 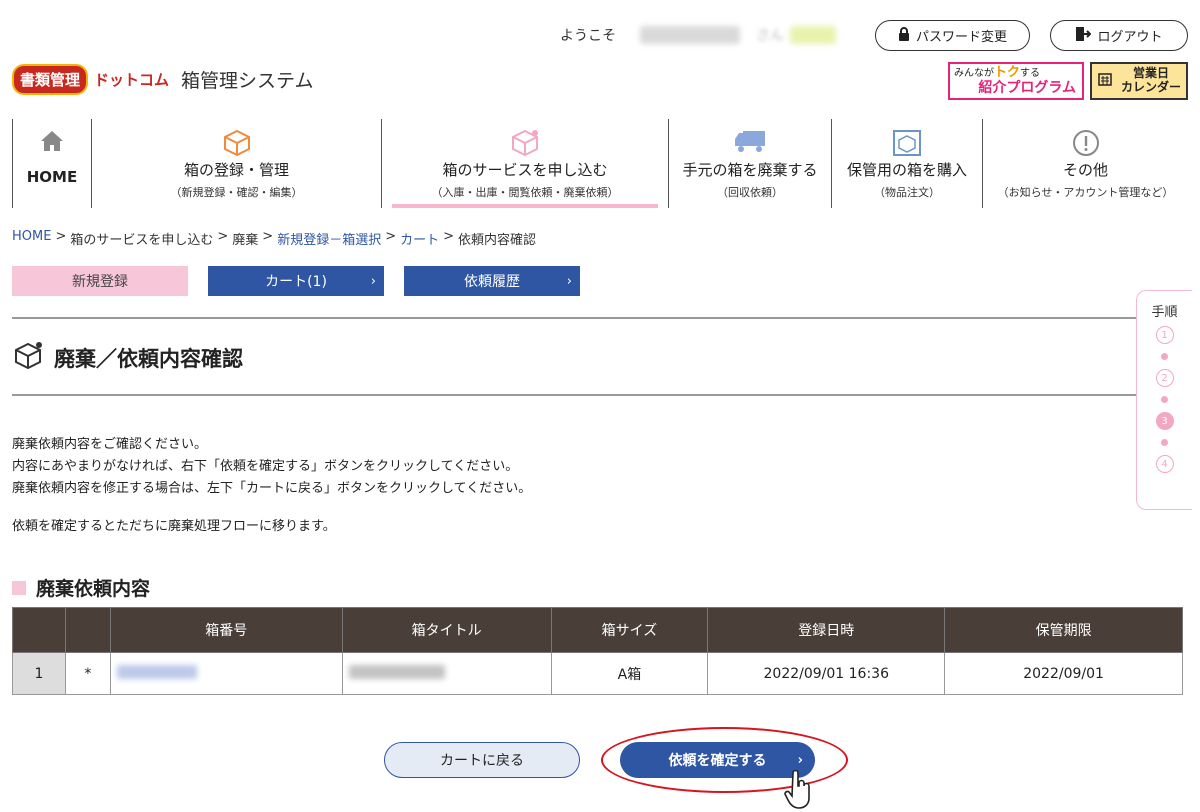 I want to click on title-divider-top, so click(x=574, y=318).